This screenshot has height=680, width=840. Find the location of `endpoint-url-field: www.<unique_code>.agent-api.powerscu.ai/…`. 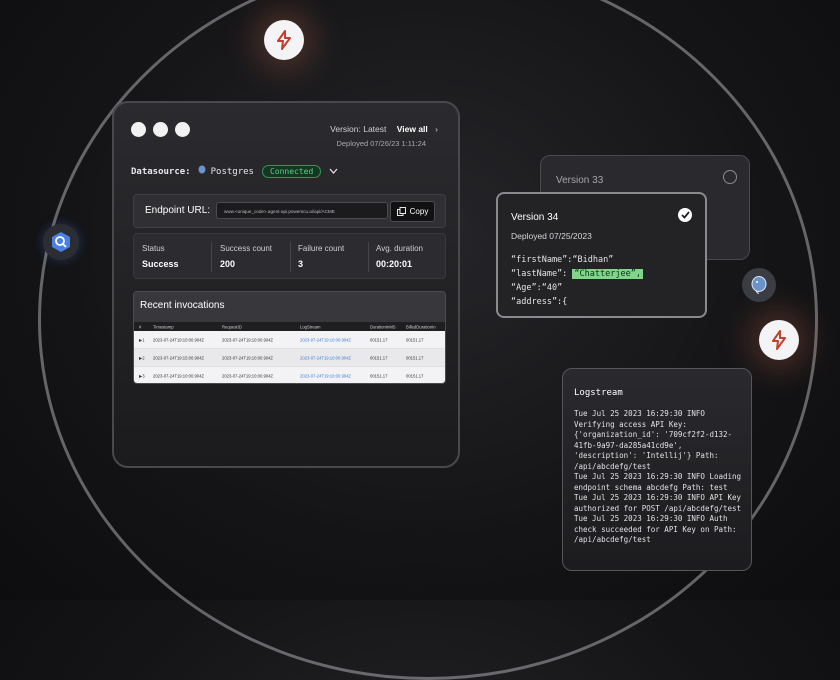

endpoint-url-field: www.<unique_code>.agent-api.powerscu.ai/… is located at coordinates (302, 210).